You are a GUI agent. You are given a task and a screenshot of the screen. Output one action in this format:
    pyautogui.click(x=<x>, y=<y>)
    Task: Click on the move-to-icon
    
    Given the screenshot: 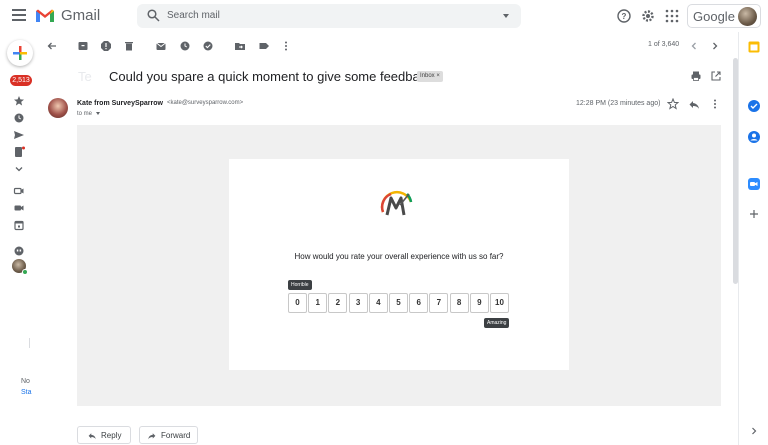 What is the action you would take?
    pyautogui.click(x=240, y=46)
    